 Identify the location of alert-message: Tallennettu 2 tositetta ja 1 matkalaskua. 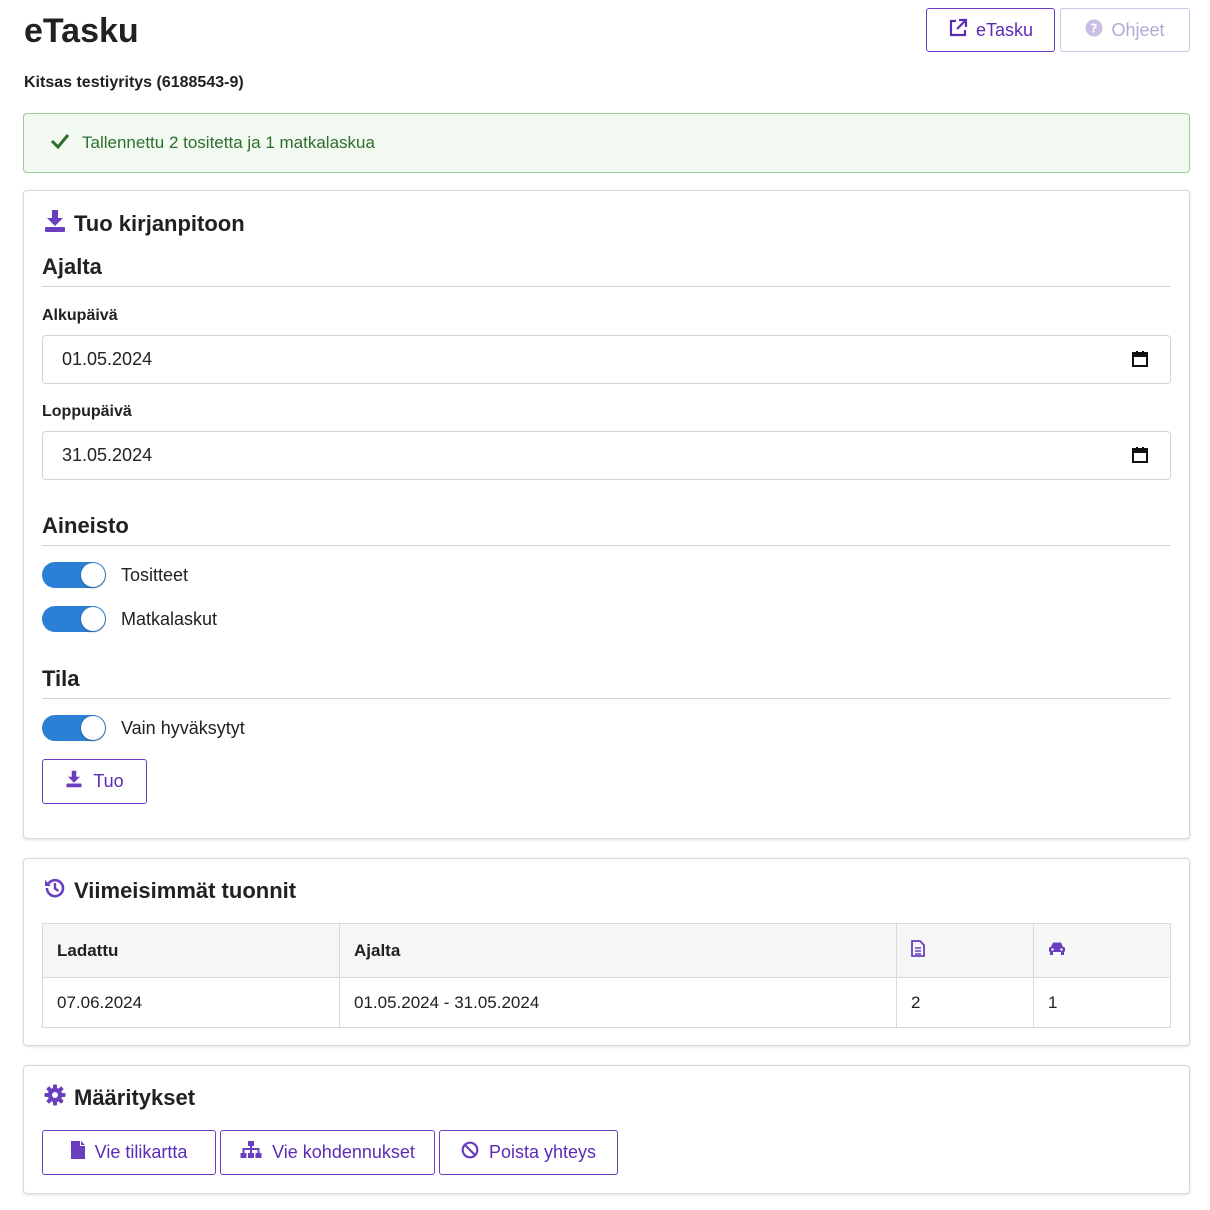
(228, 142).